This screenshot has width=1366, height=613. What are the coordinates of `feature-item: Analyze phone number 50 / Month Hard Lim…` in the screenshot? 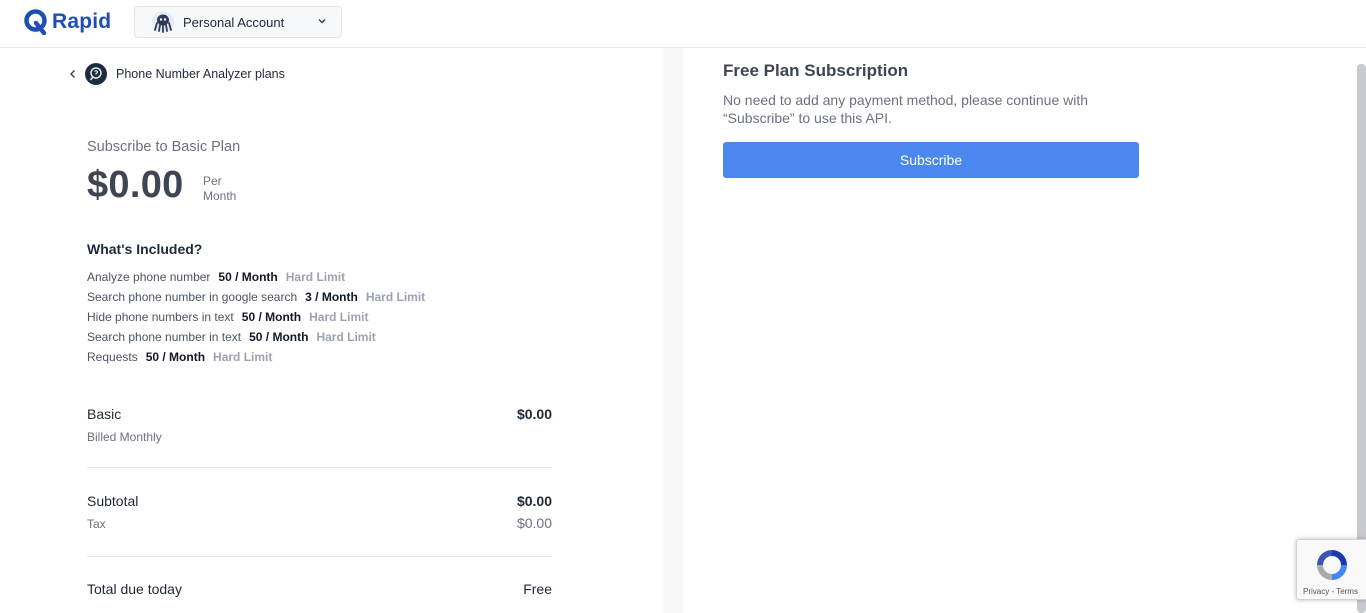 It's located at (256, 277).